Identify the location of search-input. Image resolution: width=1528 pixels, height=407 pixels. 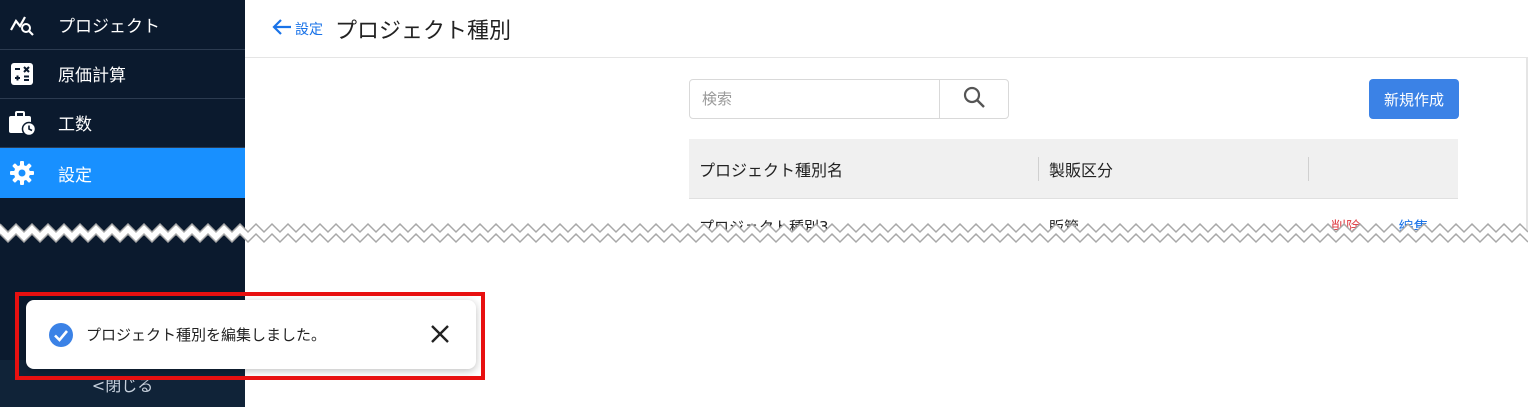
(815, 99).